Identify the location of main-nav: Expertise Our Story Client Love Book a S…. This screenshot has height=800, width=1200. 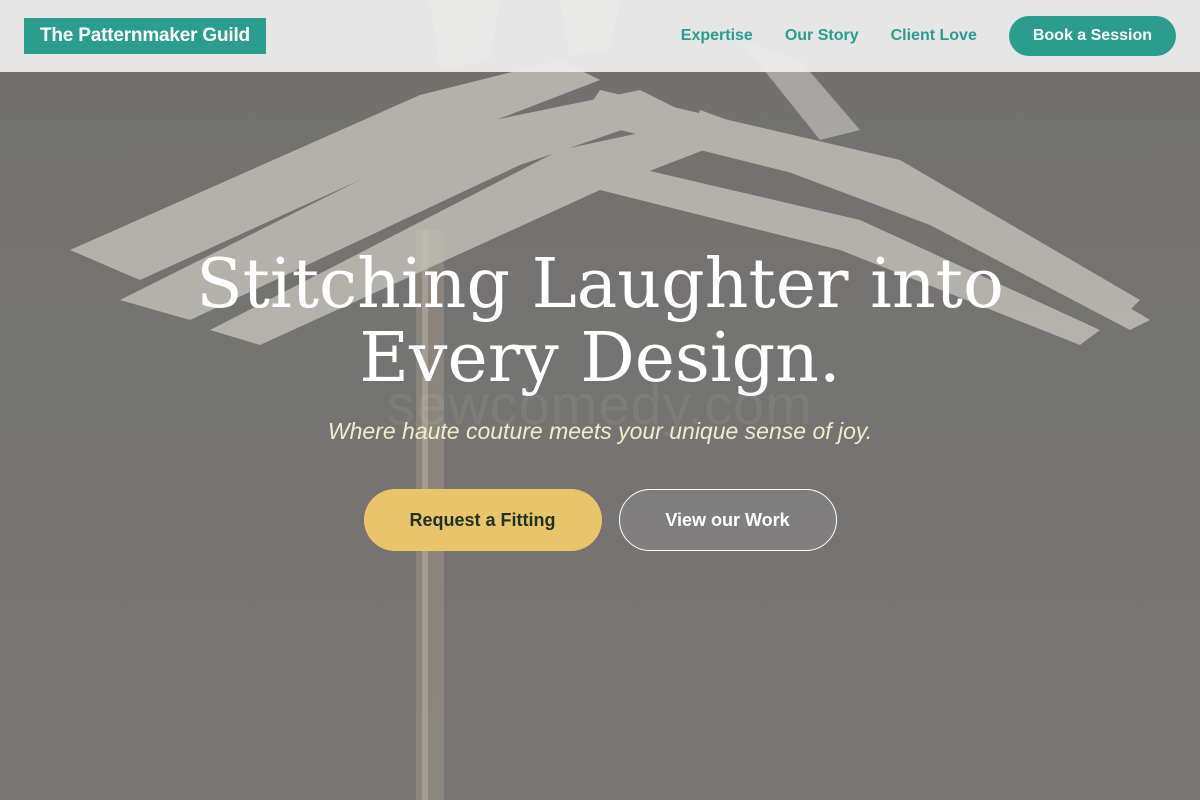
(912, 36).